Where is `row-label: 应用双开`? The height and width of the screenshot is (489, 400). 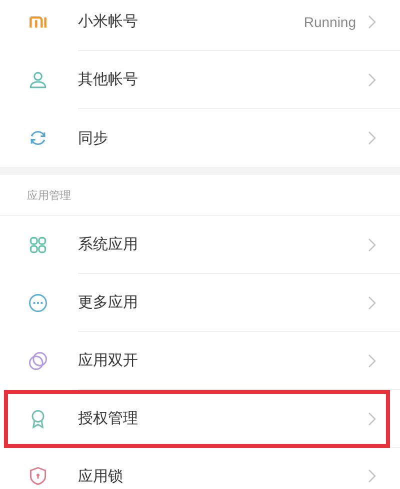 row-label: 应用双开 is located at coordinates (108, 360).